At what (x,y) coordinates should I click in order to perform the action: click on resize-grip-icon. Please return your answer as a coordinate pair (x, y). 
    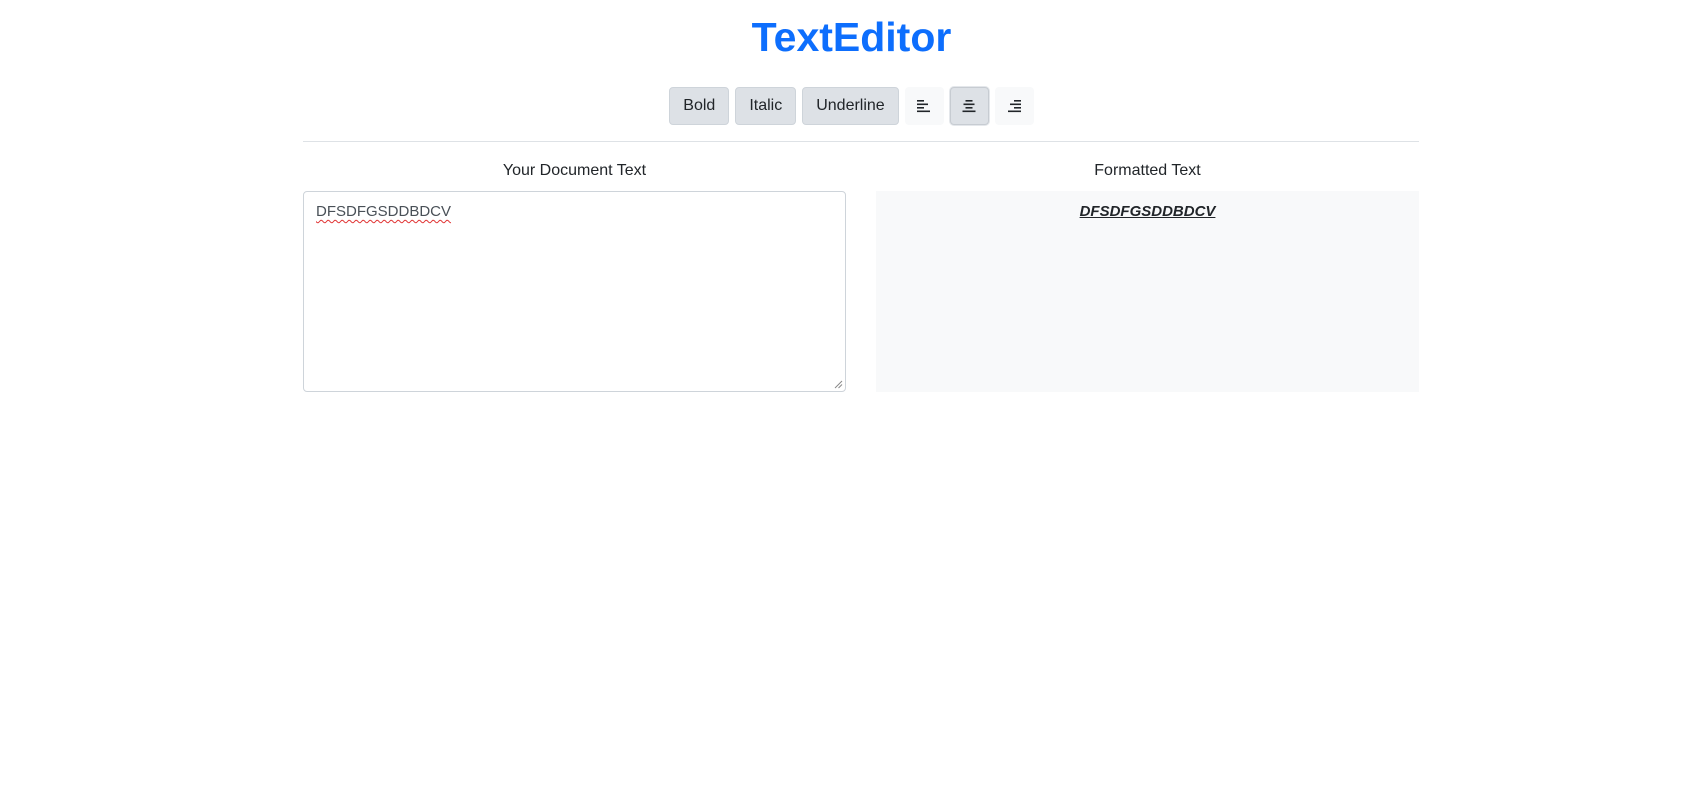
    Looking at the image, I should click on (838, 384).